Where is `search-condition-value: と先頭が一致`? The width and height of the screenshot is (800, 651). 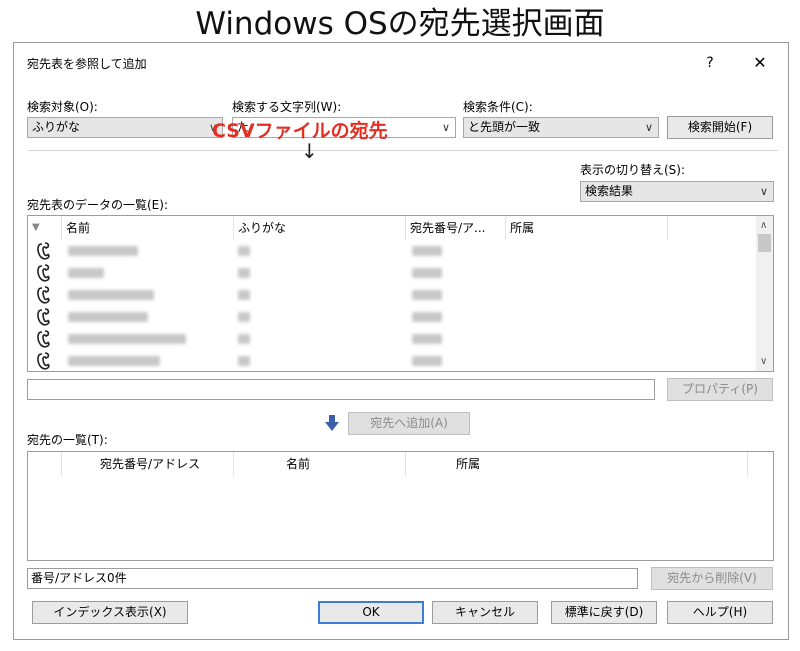
search-condition-value: と先頭が一致 is located at coordinates (504, 127).